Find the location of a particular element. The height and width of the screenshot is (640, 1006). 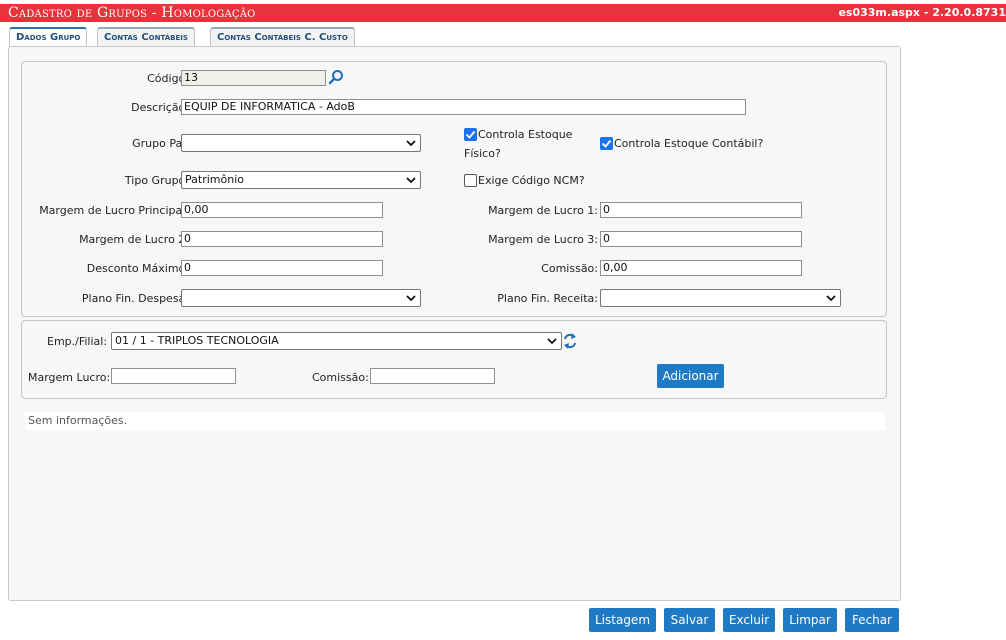

filial-comissao-input is located at coordinates (432, 376).